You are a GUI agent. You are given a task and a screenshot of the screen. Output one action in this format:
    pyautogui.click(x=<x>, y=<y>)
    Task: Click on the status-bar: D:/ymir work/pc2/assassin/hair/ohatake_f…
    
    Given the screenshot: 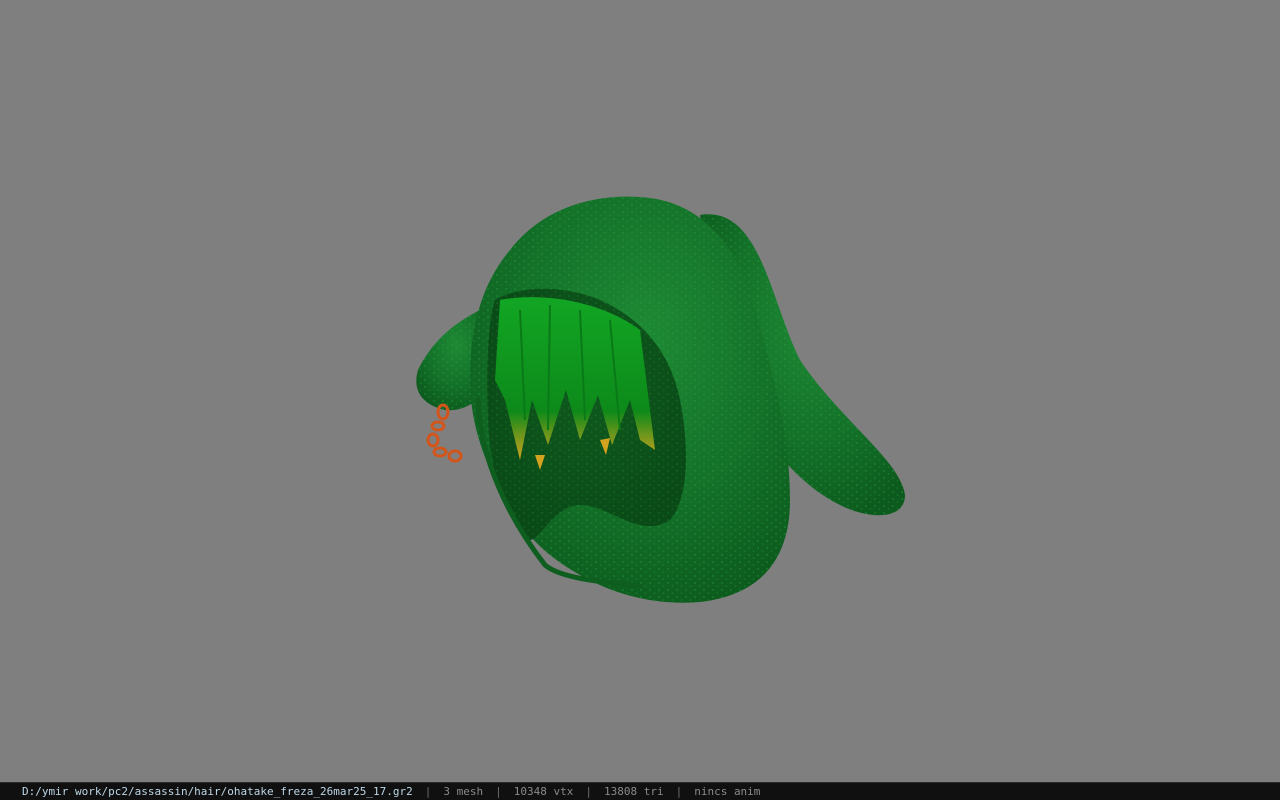 What is the action you would take?
    pyautogui.click(x=640, y=791)
    